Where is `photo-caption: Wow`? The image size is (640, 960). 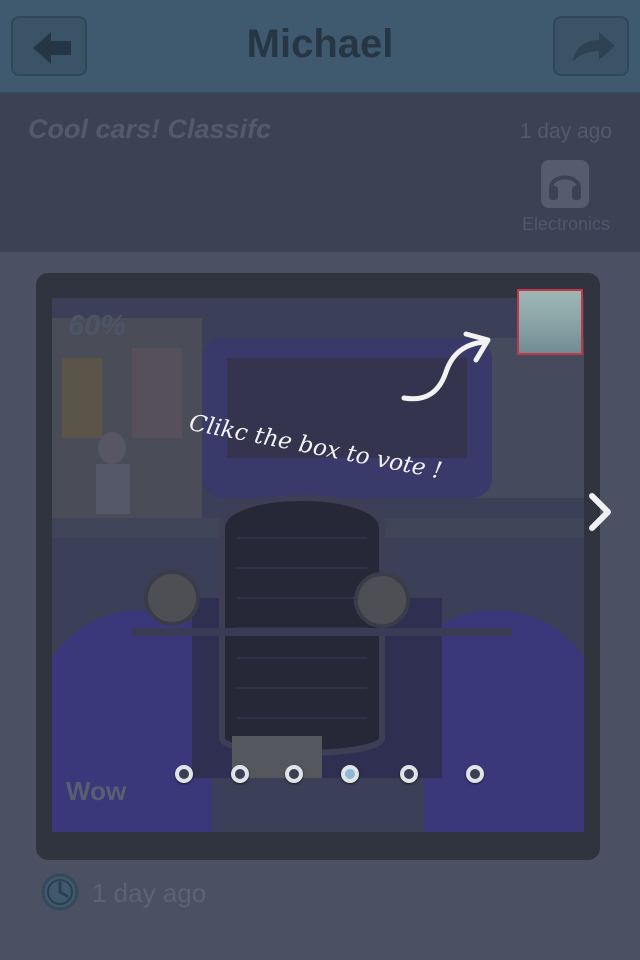
photo-caption: Wow is located at coordinates (96, 791).